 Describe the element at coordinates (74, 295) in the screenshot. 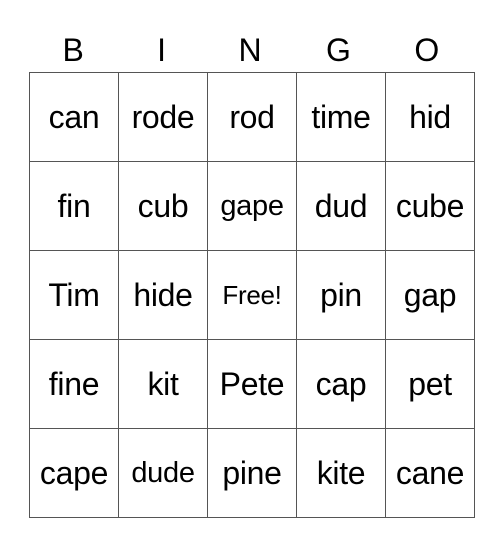

I see `bingo-cell: Tim` at that location.